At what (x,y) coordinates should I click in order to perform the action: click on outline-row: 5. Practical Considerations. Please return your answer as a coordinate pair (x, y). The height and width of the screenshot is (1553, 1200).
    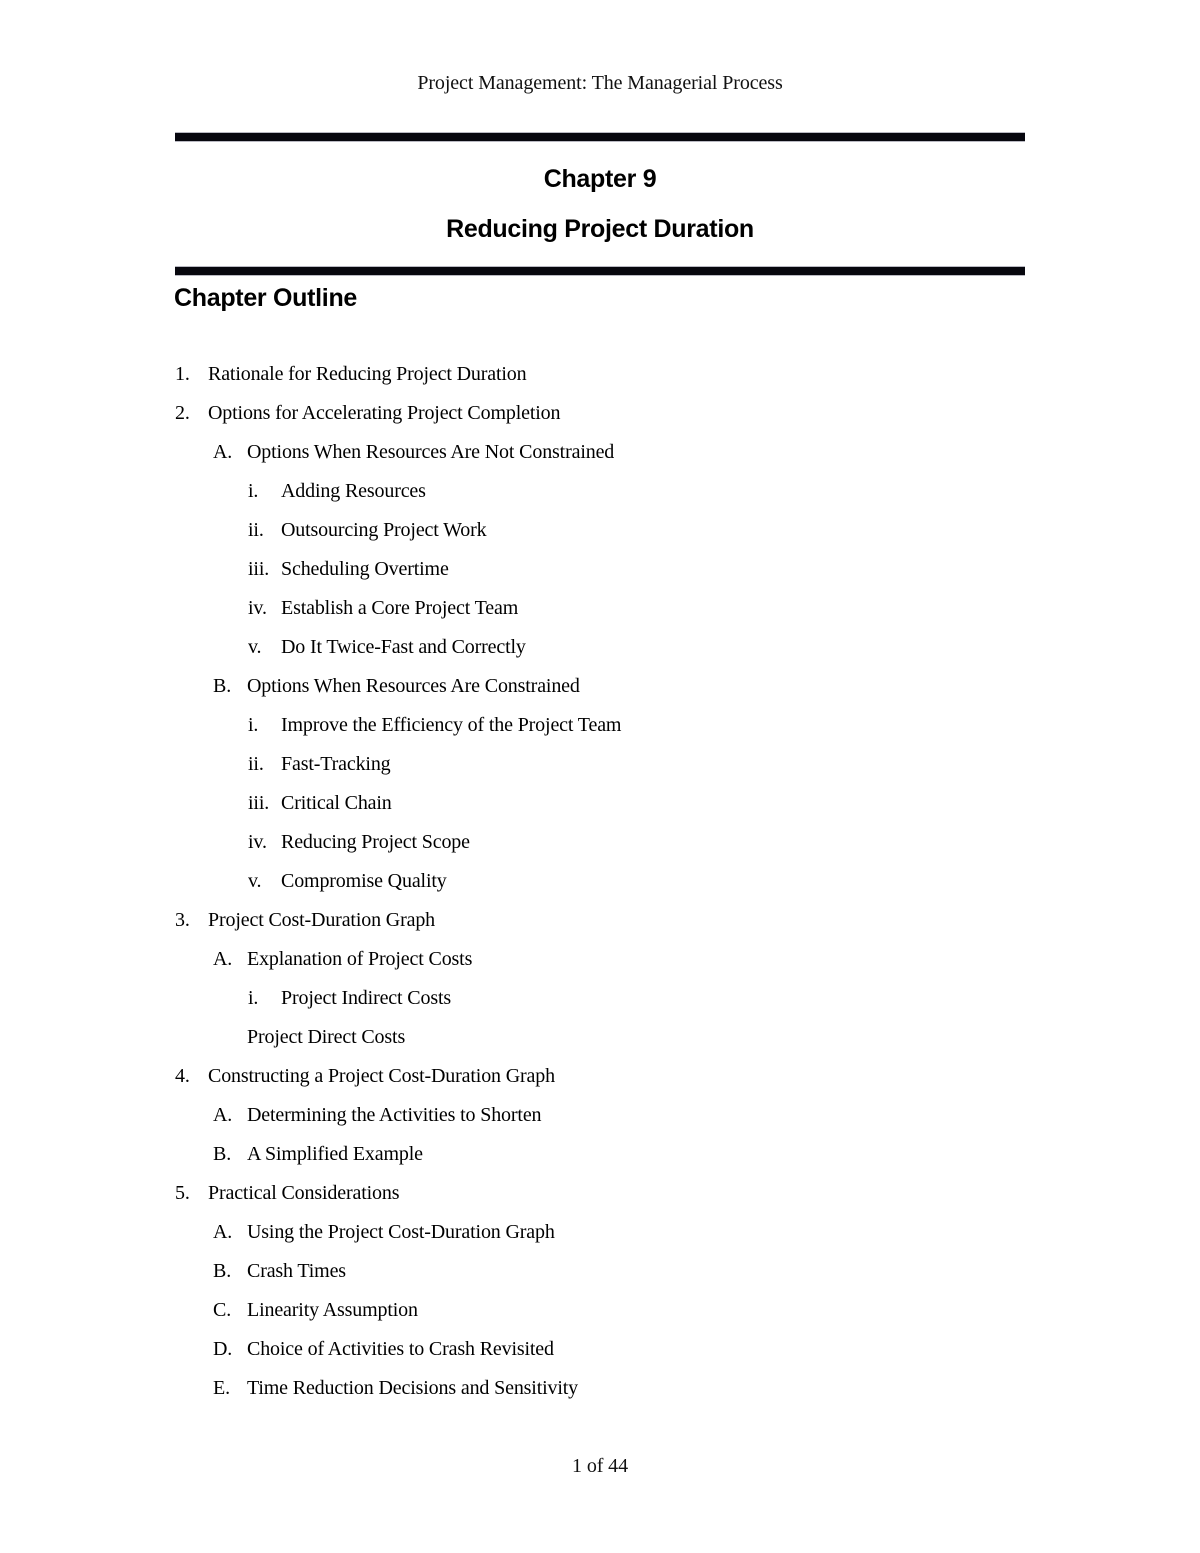
    Looking at the image, I should click on (600, 1193).